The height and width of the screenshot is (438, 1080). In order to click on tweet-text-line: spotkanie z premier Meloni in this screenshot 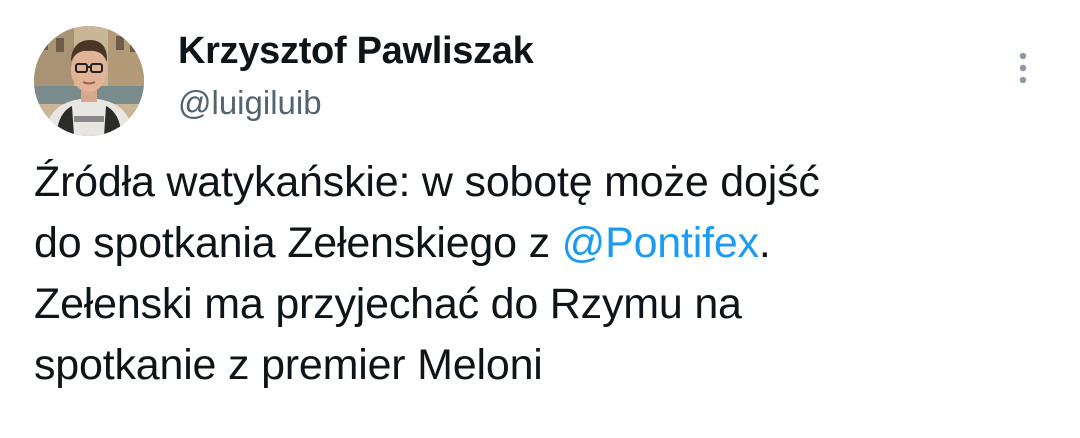, I will do `click(288, 365)`.